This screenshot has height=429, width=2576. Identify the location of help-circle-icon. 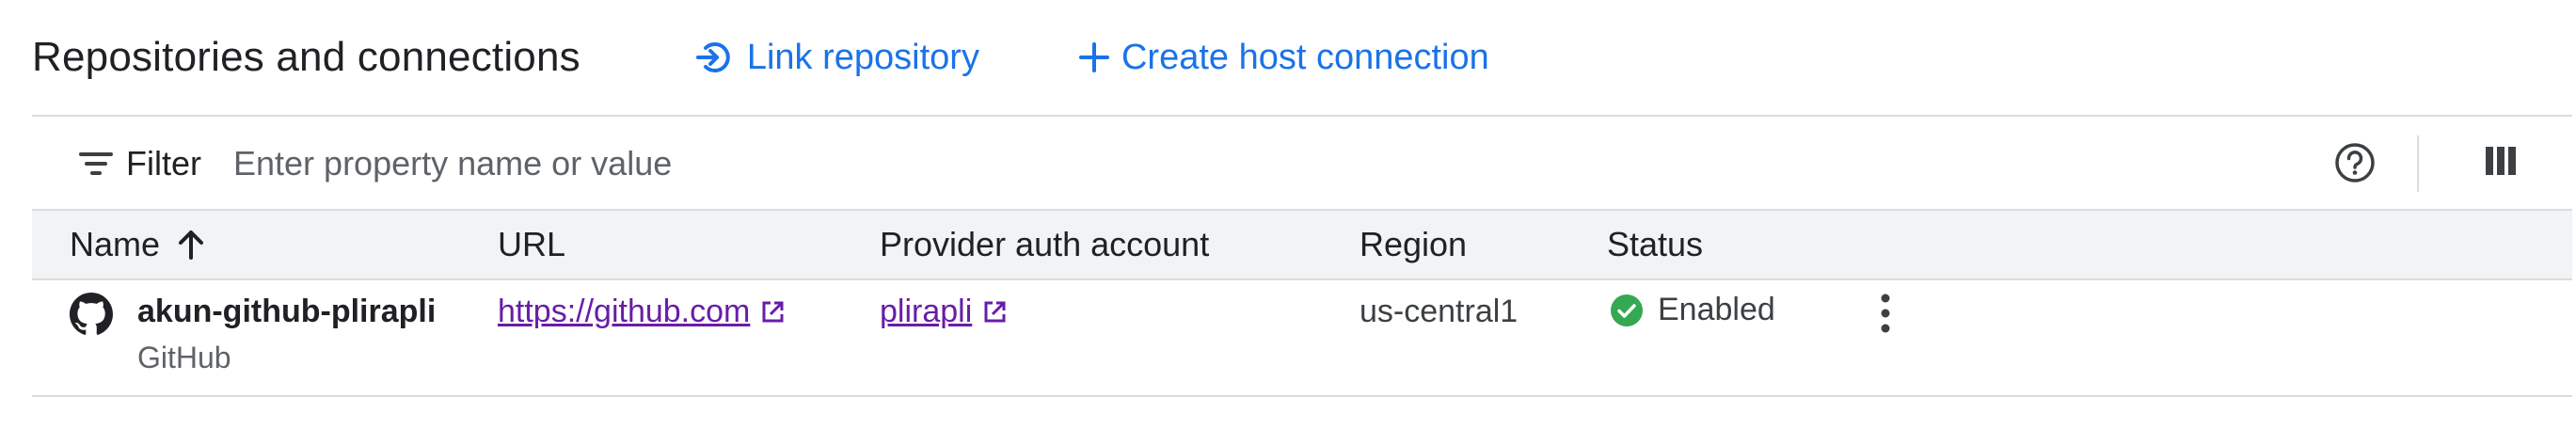
(2355, 163).